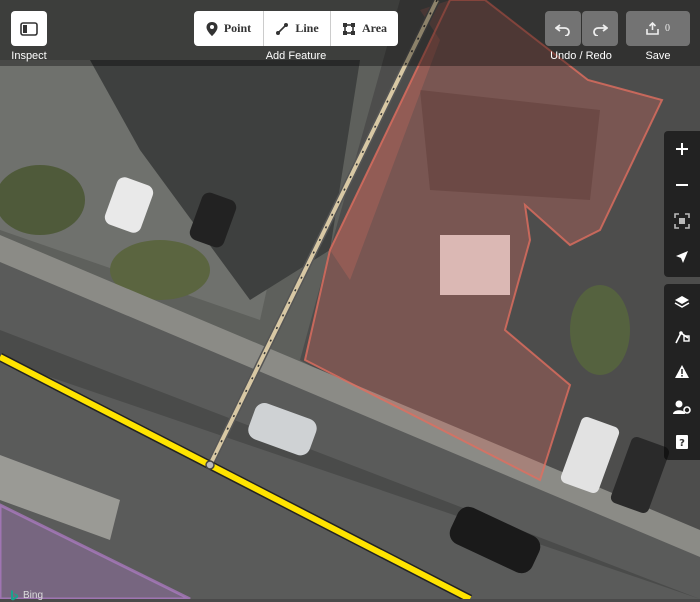  I want to click on map-data-panel-button, so click(682, 336).